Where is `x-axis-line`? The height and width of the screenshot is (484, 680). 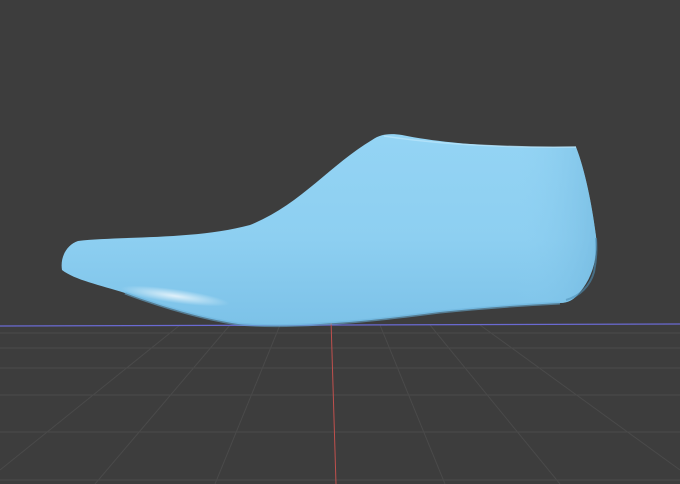
x-axis-line is located at coordinates (340, 325).